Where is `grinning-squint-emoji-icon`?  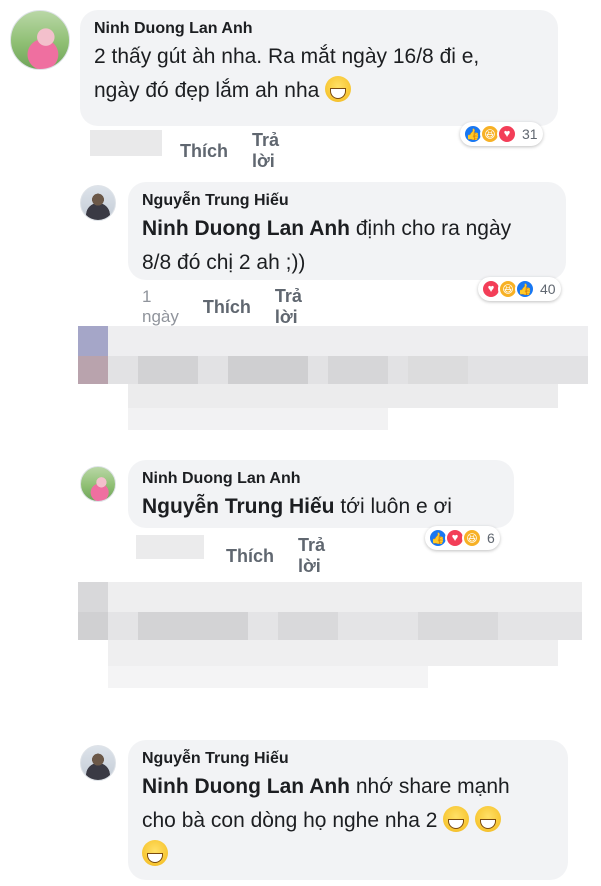 grinning-squint-emoji-icon is located at coordinates (338, 89).